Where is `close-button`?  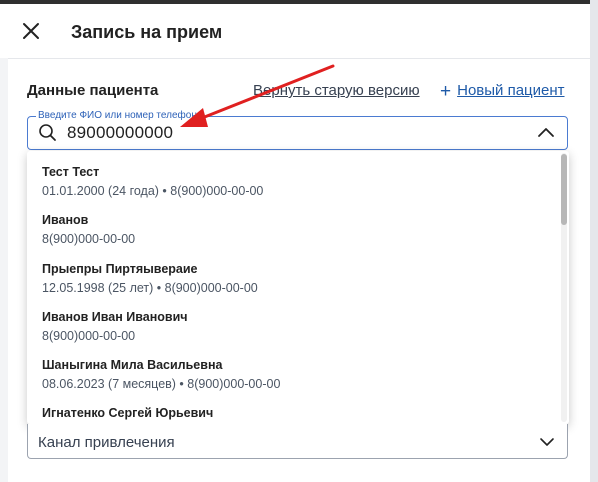
close-button is located at coordinates (31, 31).